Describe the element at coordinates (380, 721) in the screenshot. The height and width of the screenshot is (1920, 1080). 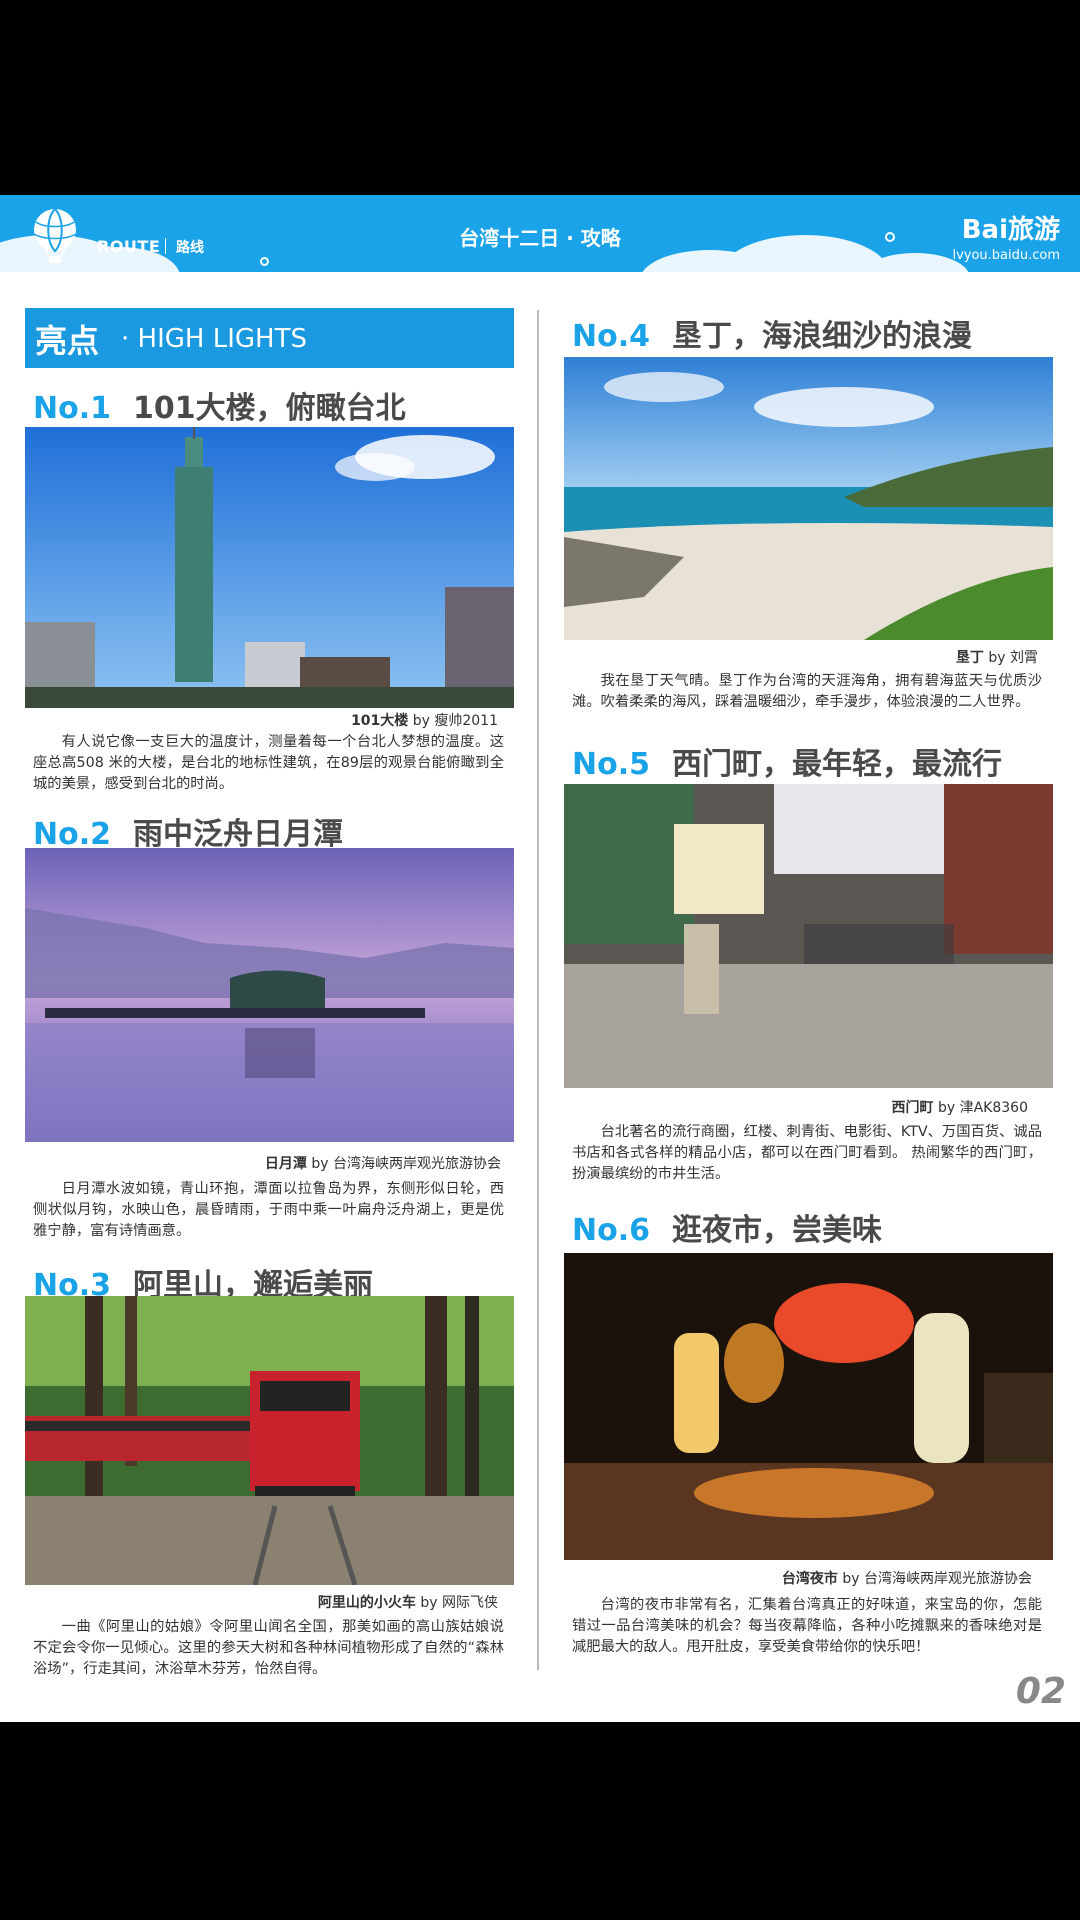
I see `credit-place: 101大楼` at that location.